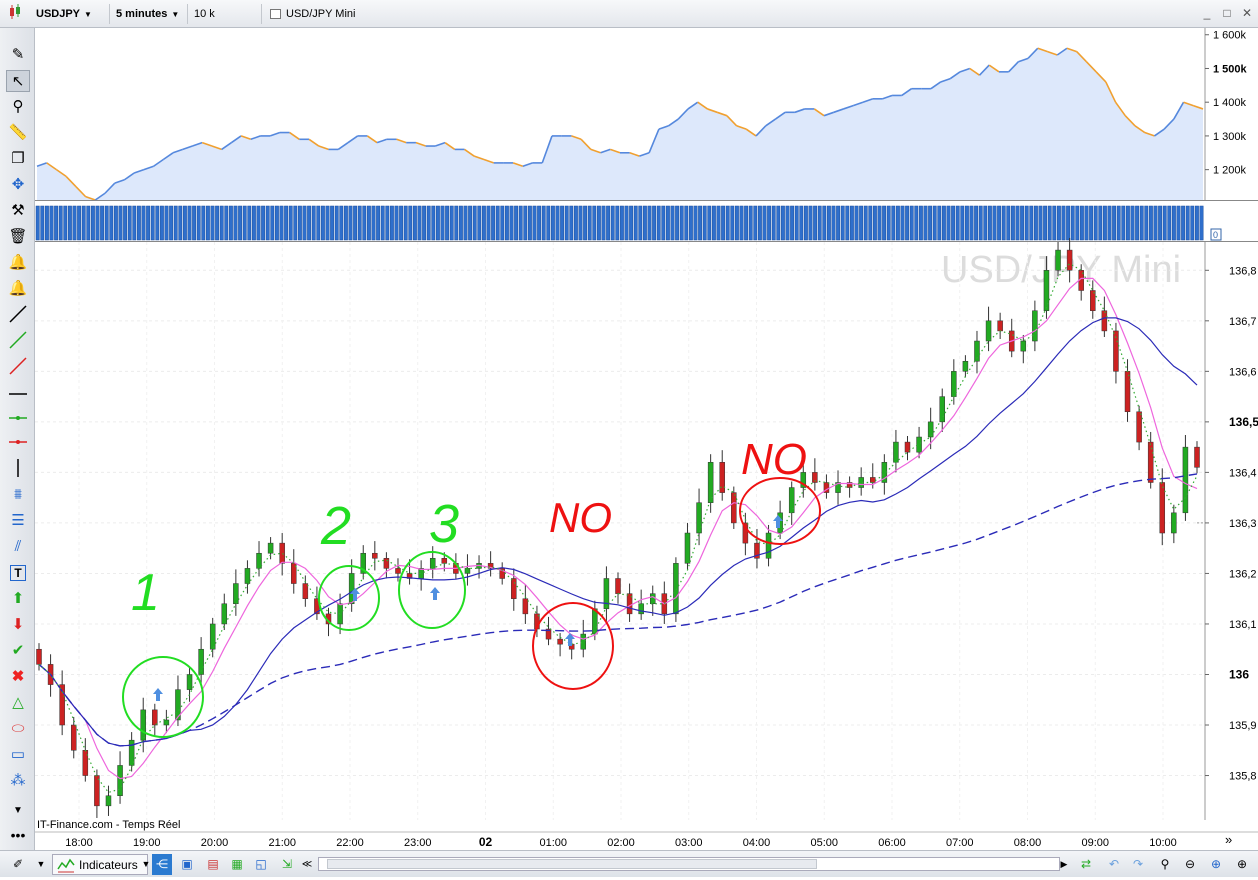 This screenshot has height=880, width=1258. I want to click on ellipse-icon: ⬭, so click(18, 729).